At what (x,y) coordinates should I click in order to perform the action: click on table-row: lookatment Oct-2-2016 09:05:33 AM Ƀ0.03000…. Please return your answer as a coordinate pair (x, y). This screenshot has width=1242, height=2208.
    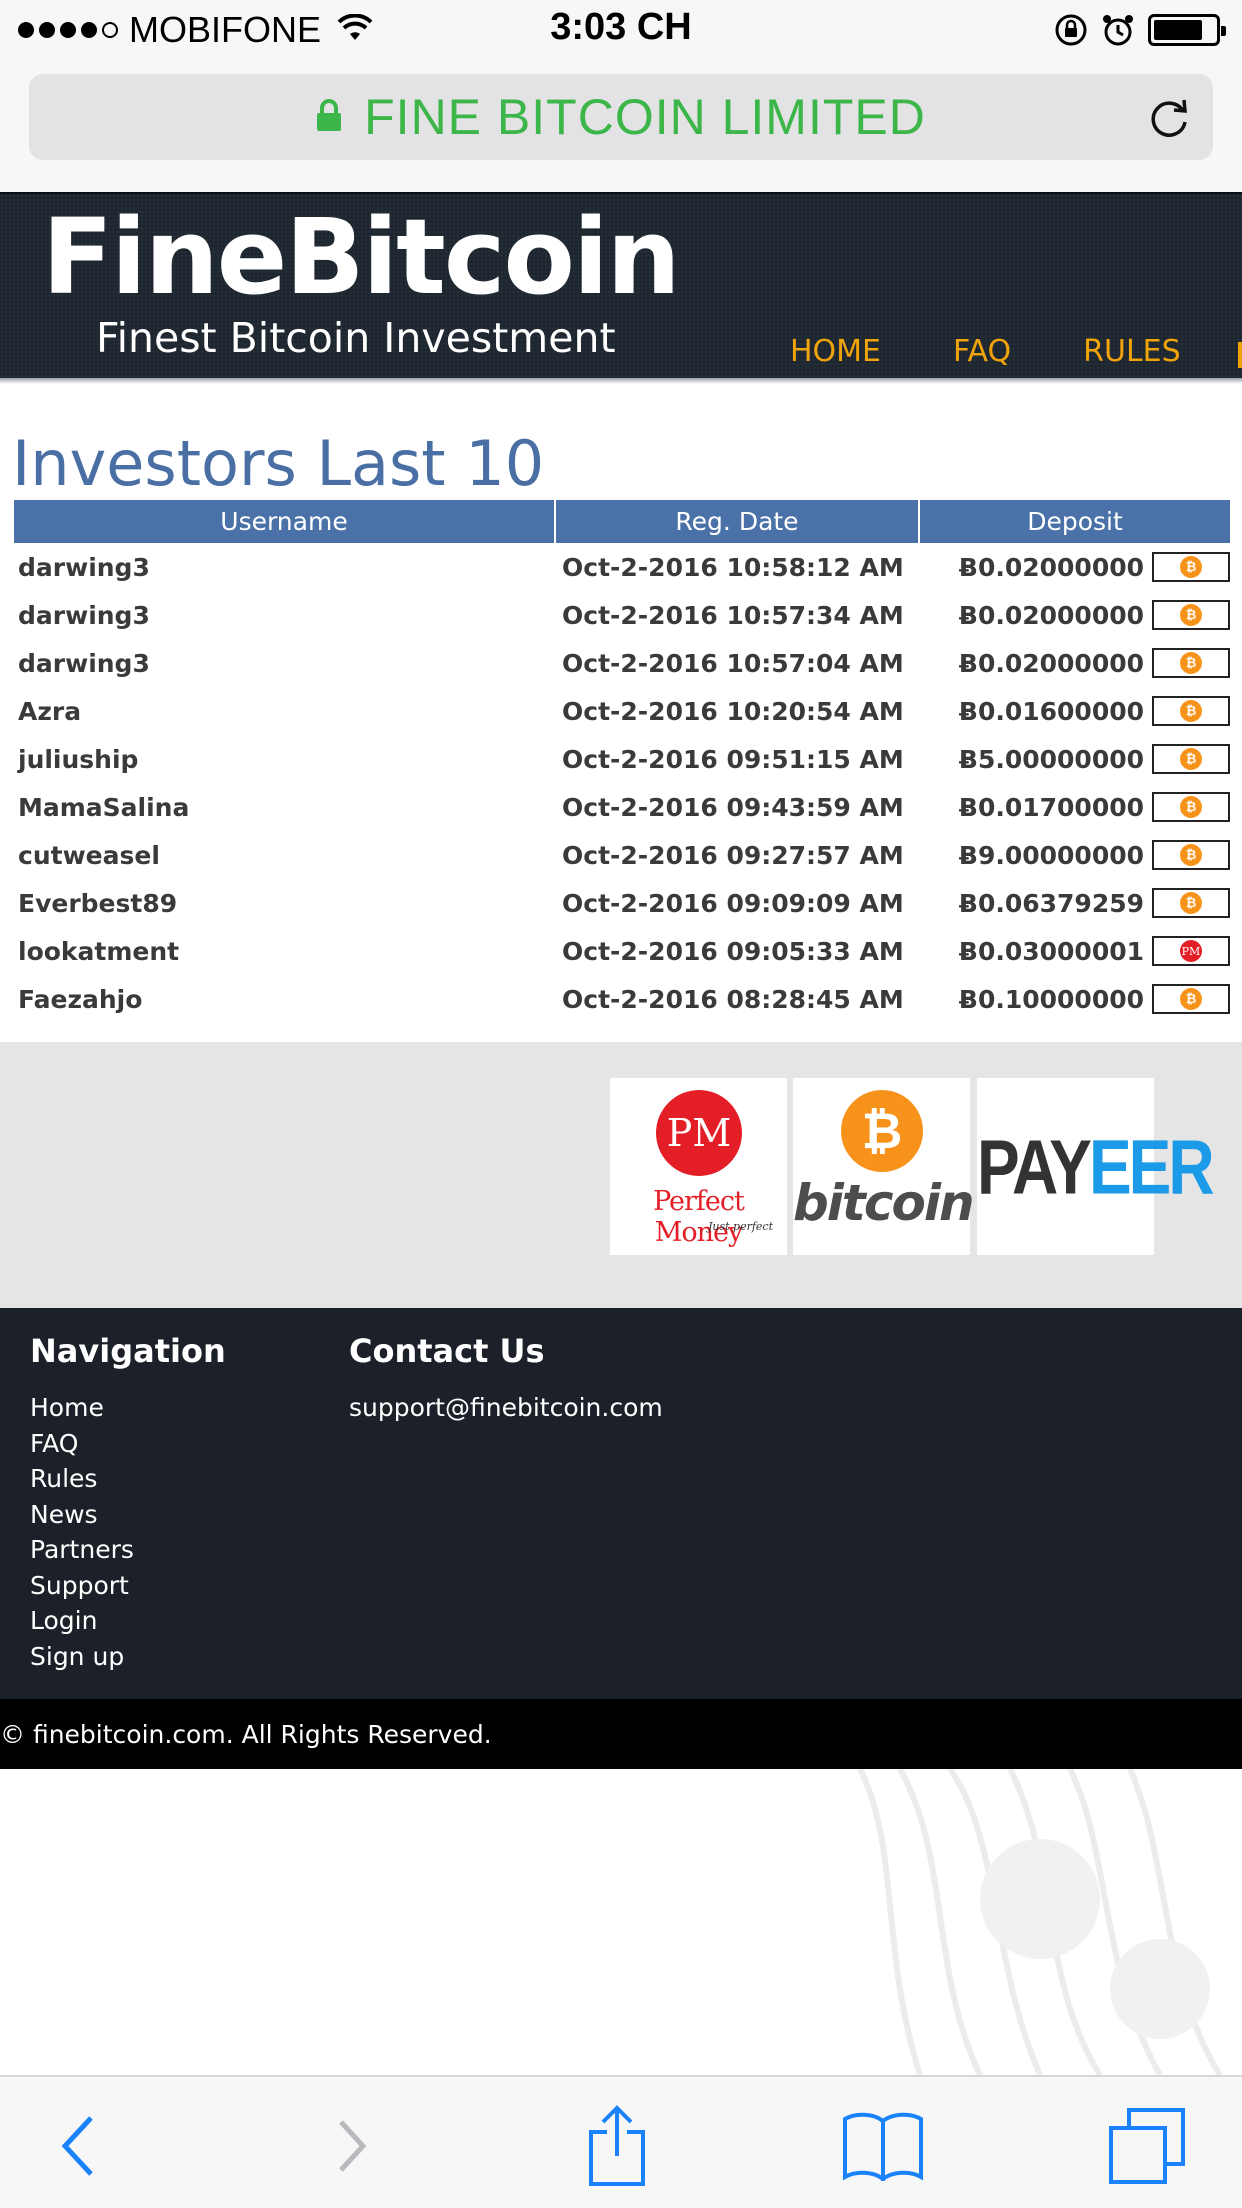
    Looking at the image, I should click on (622, 951).